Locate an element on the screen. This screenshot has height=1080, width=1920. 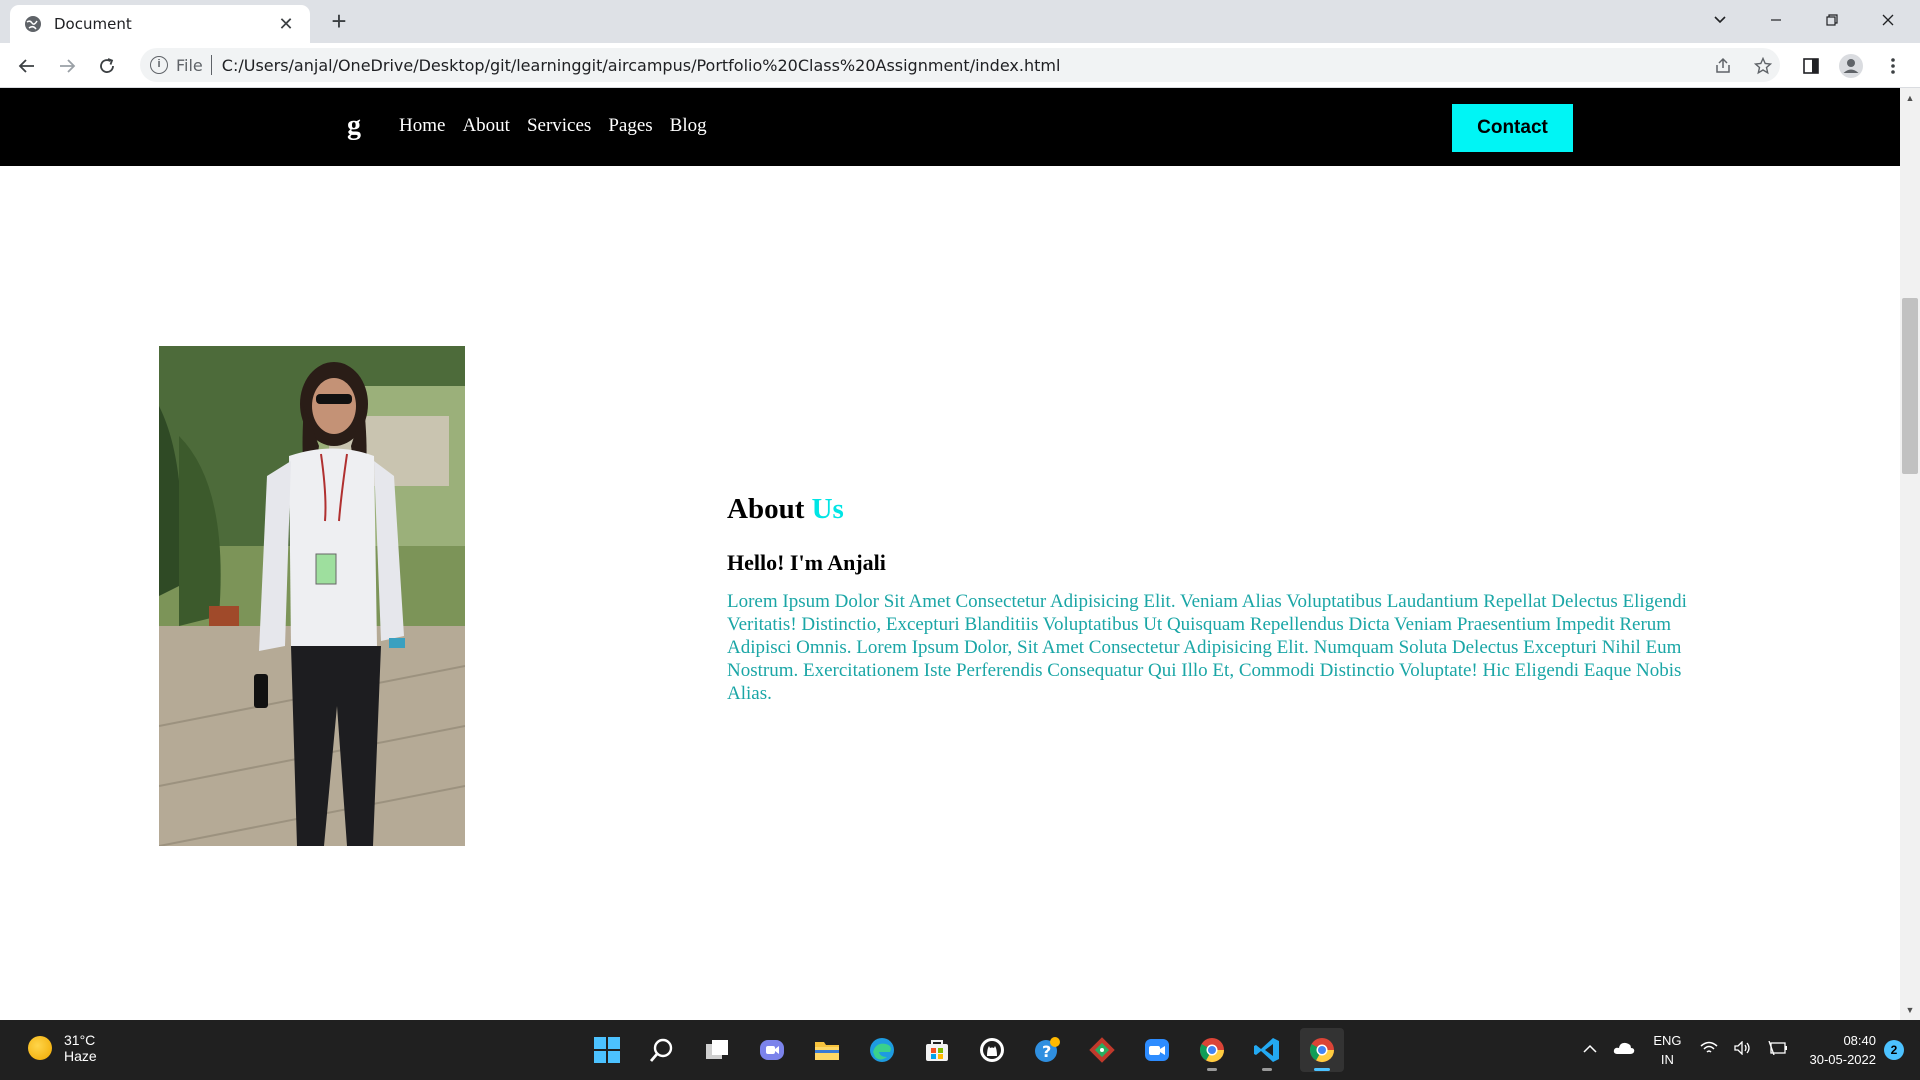
about-heading: About Us is located at coordinates (1227, 509).